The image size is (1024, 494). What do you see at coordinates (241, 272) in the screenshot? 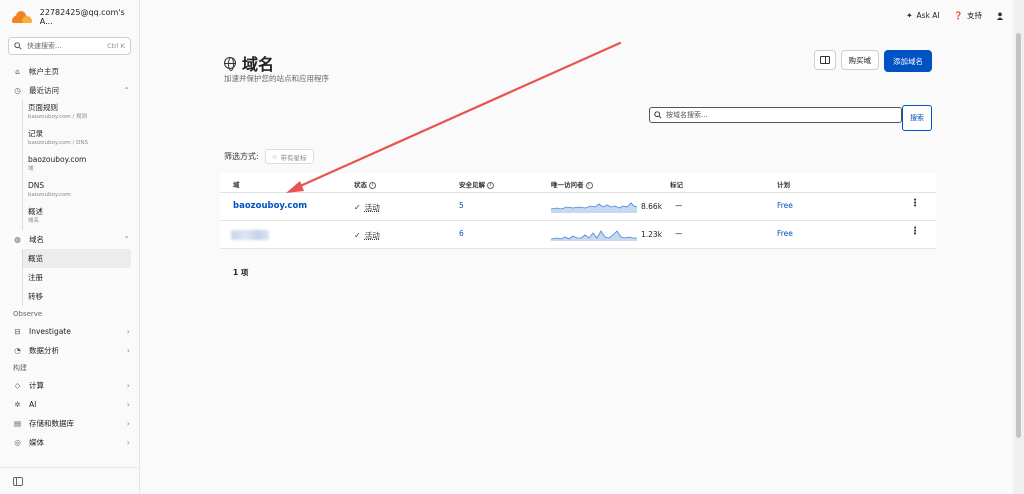
I see `item-count: 1 项` at bounding box center [241, 272].